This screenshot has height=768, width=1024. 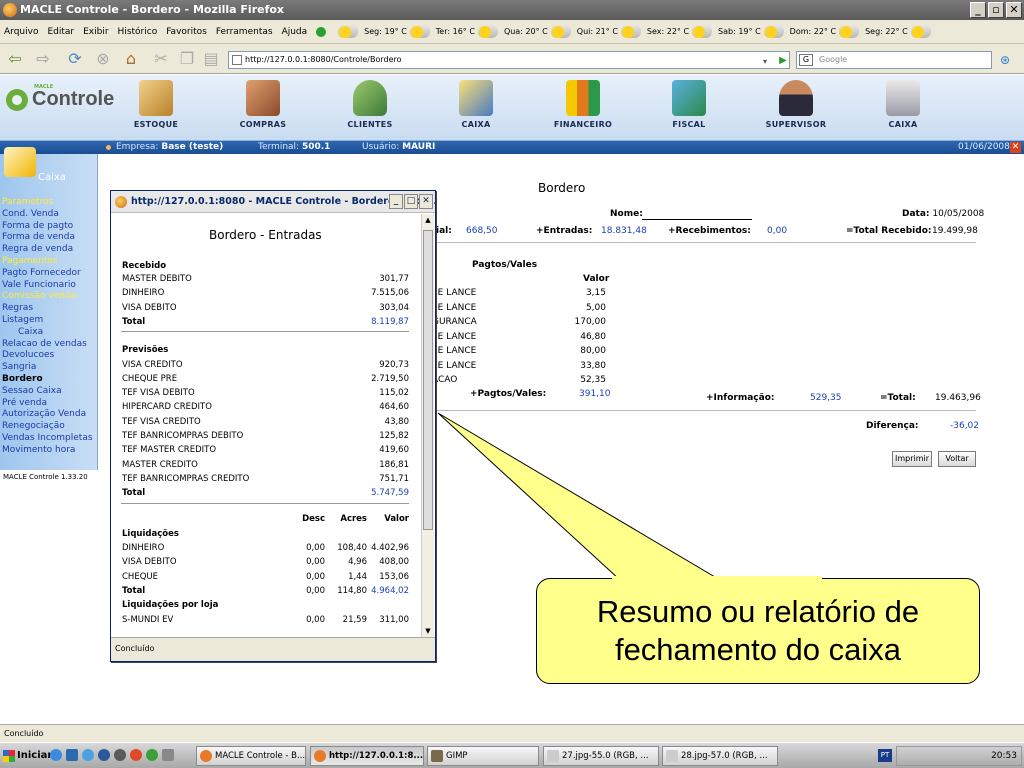 I want to click on cut-icon: ✂, so click(x=161, y=59).